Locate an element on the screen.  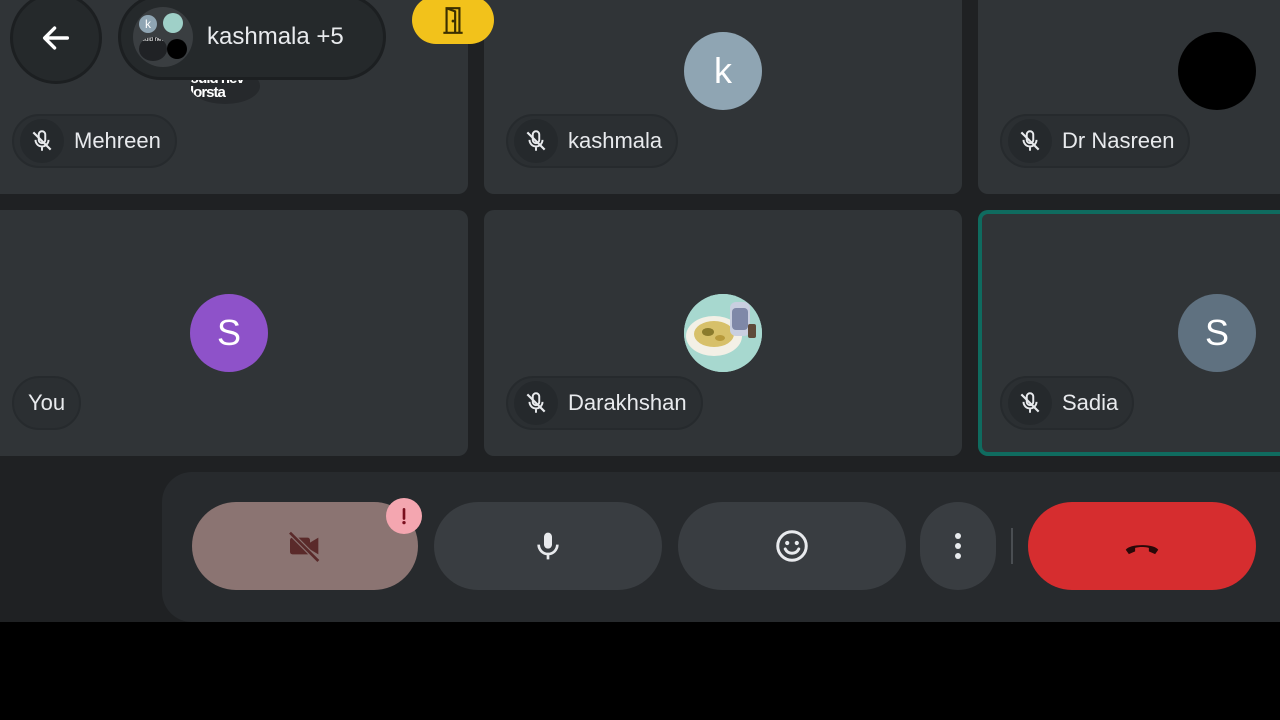
camera-off-icon is located at coordinates (304, 546).